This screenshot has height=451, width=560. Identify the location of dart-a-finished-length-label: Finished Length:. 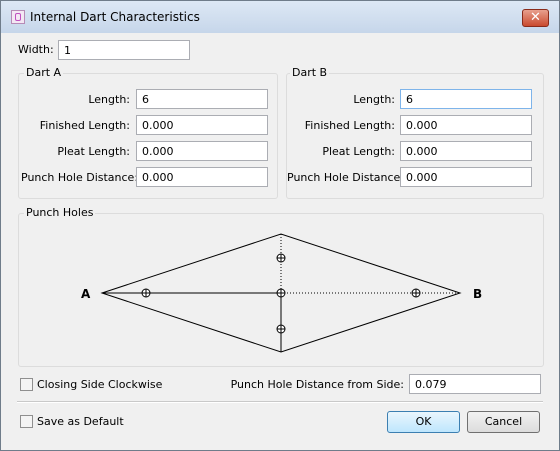
(84, 125).